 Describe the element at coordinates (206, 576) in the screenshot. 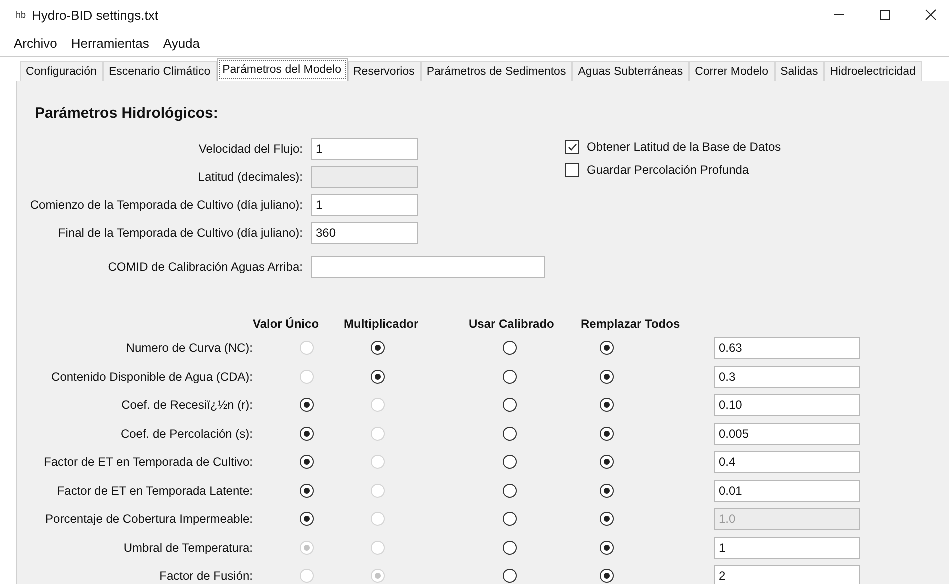

I see `row-label: Factor de Fusión:` at that location.